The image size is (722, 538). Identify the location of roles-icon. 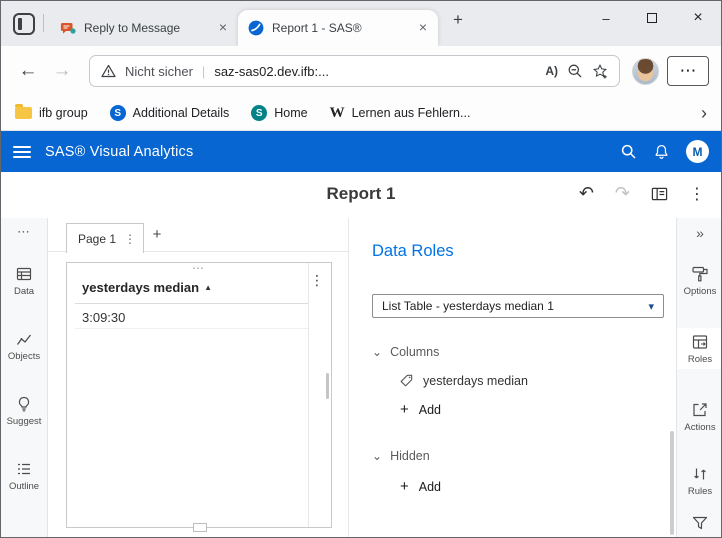
(699, 341).